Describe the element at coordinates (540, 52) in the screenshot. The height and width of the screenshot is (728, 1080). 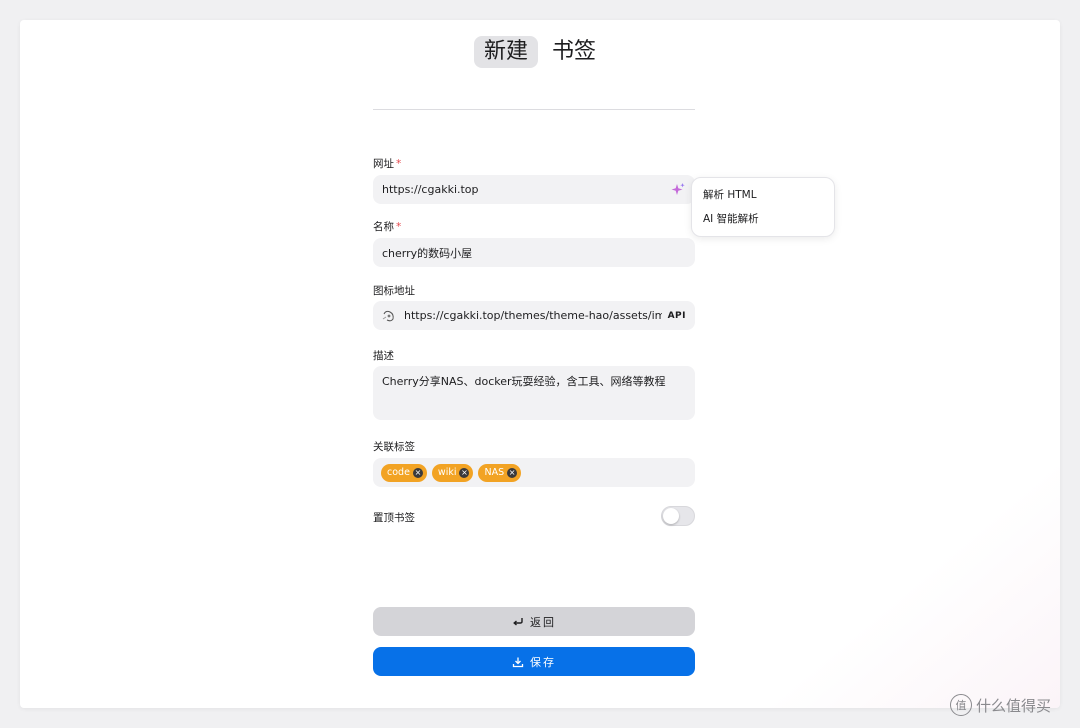
I see `mode-tabs: 新建 书签` at that location.